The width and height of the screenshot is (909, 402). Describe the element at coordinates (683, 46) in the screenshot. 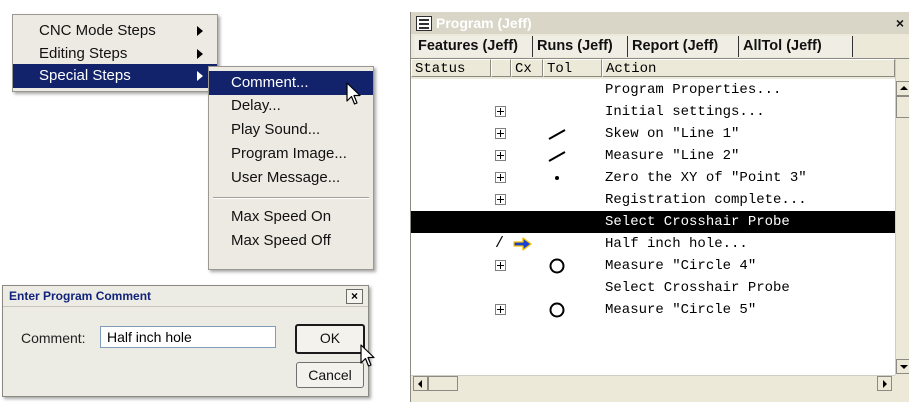

I see `tab-report: Report (Jeff)` at that location.